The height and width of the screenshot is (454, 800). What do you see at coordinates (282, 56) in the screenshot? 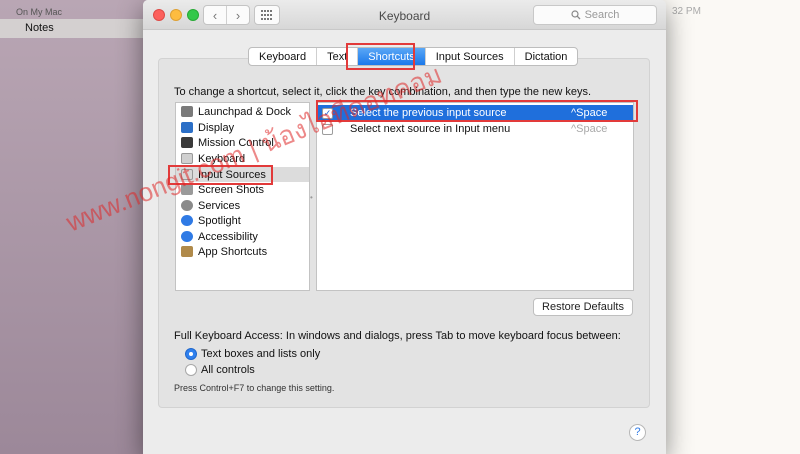
I see `tab-keyboard: Keyboard` at bounding box center [282, 56].